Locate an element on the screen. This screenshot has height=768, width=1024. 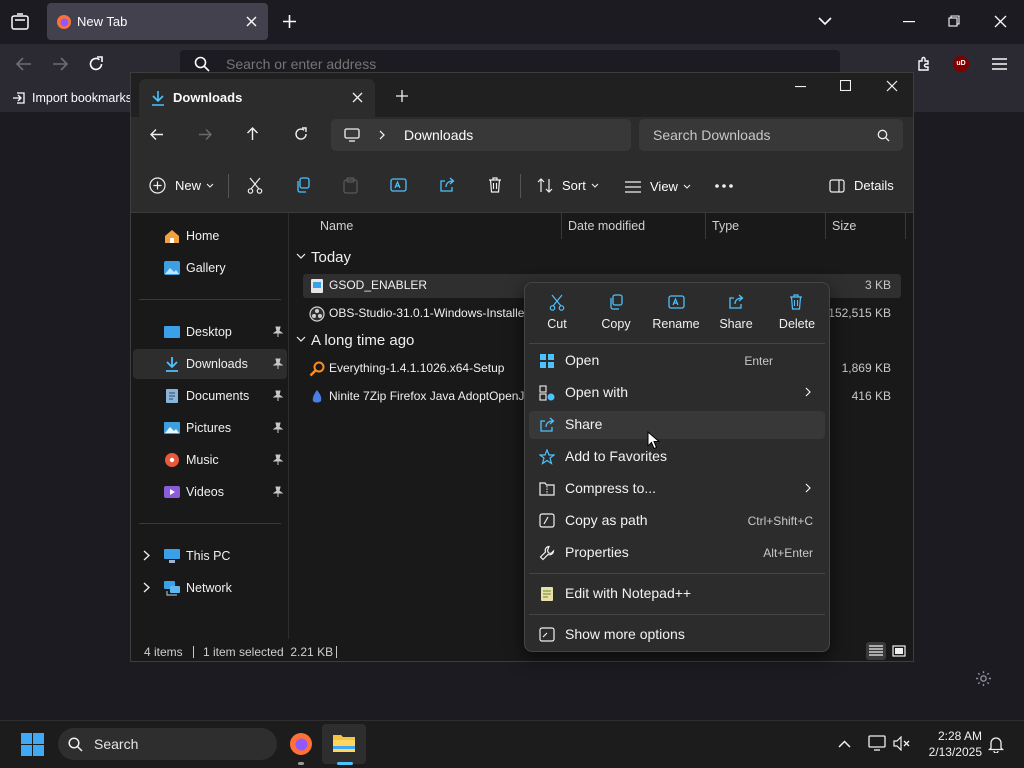
nav-item-music: Music is located at coordinates (210, 460).